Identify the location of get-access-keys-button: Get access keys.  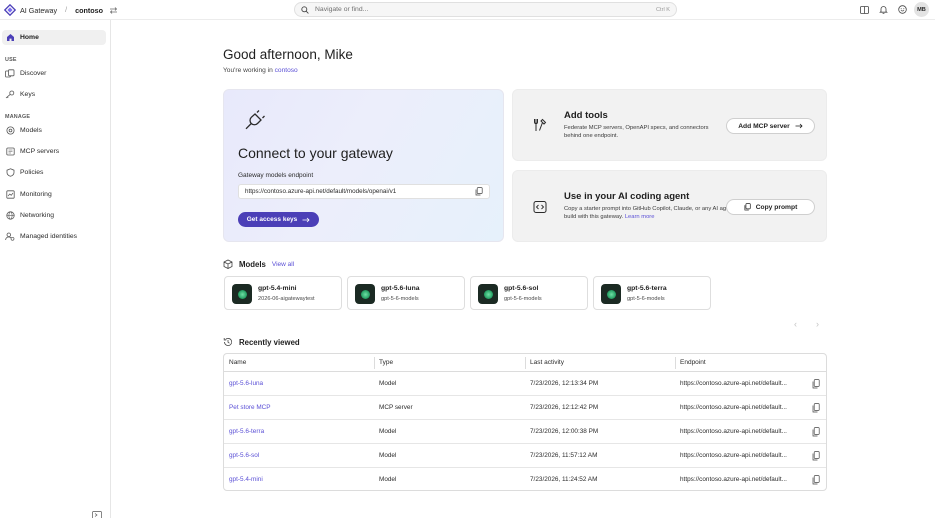
(278, 219).